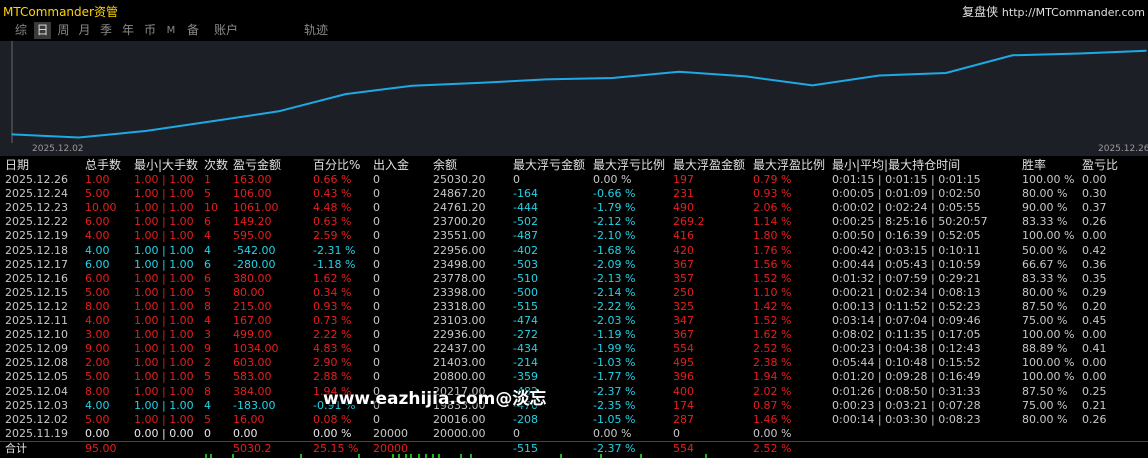 This screenshot has height=458, width=1148. I want to click on cell-pnl: 583.00, so click(252, 377).